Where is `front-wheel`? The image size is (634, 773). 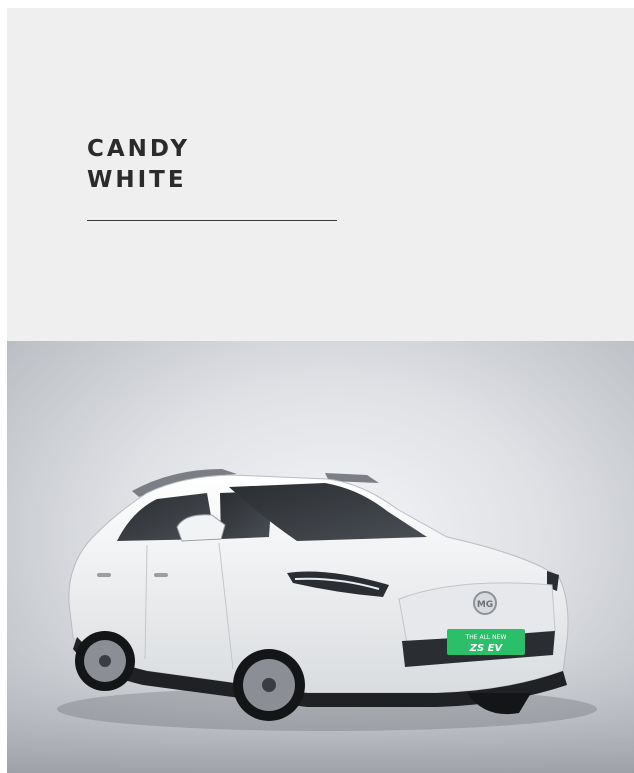 front-wheel is located at coordinates (269, 685).